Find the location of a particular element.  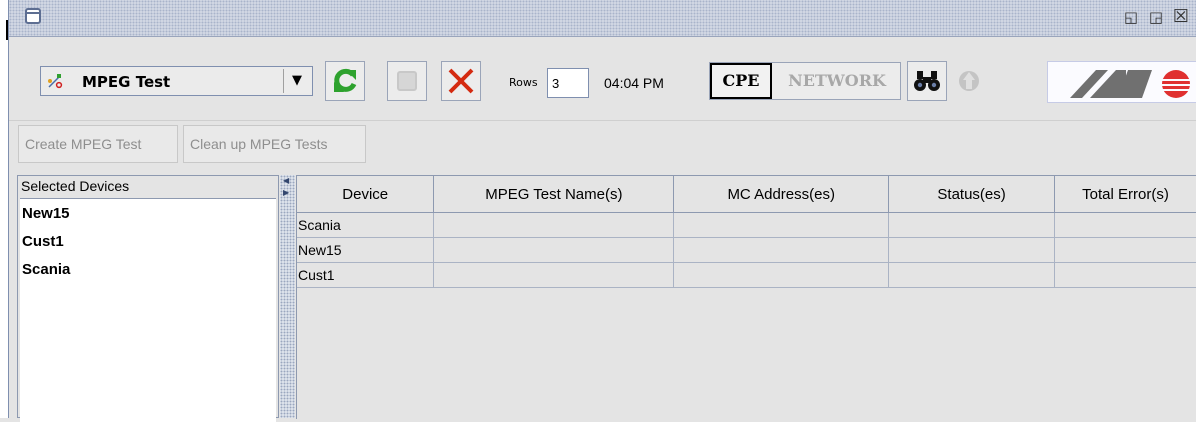

selected-devices-panel: Selected Devices New15 Cust1 Scania is located at coordinates (148, 298).